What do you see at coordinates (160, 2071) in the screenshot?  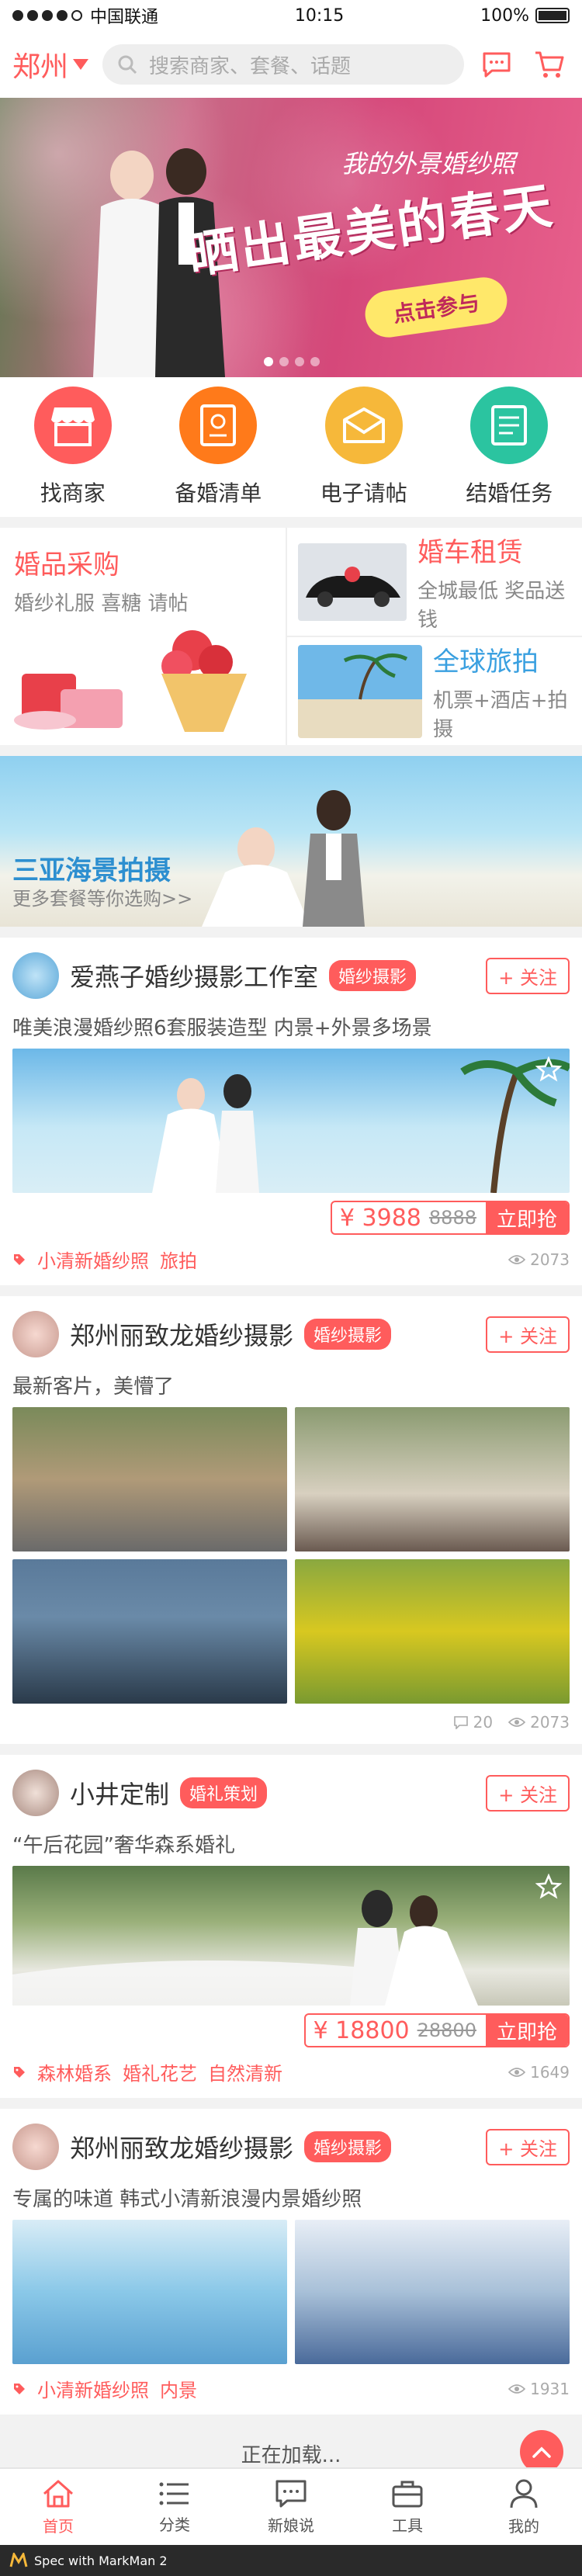 I see `post-tag: 婚礼花艺` at bounding box center [160, 2071].